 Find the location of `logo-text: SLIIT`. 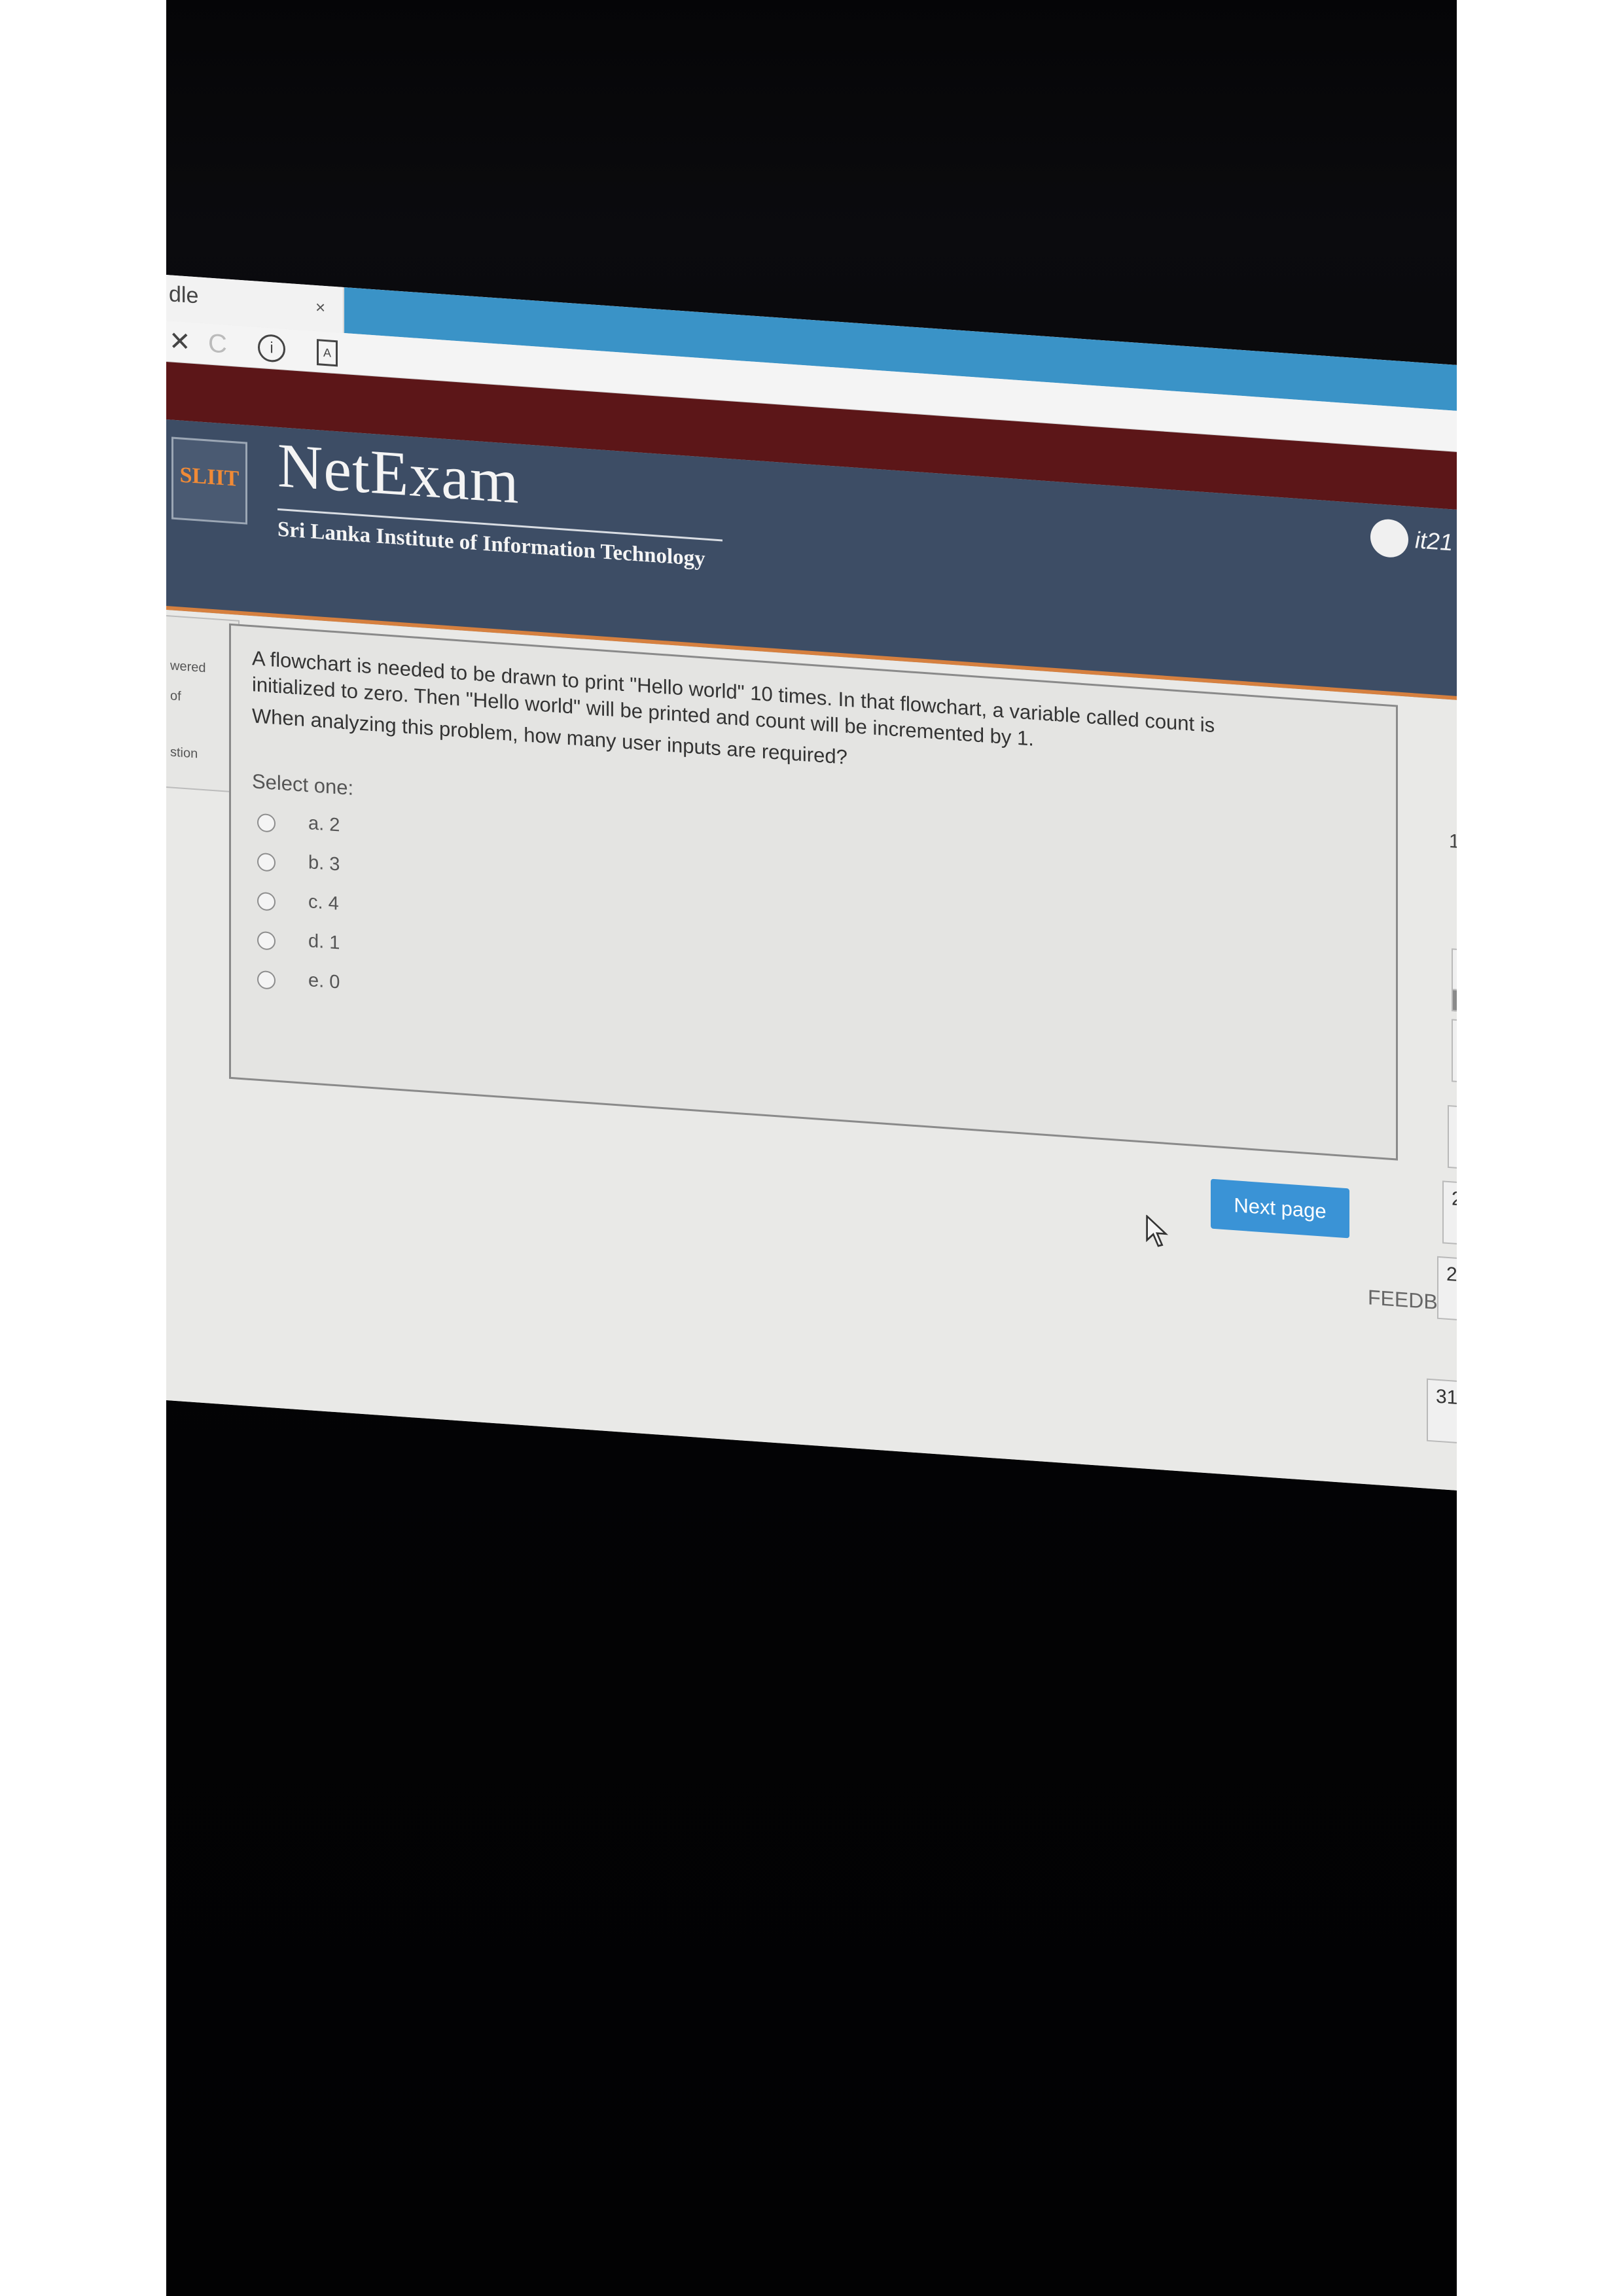

logo-text: SLIIT is located at coordinates (210, 477).